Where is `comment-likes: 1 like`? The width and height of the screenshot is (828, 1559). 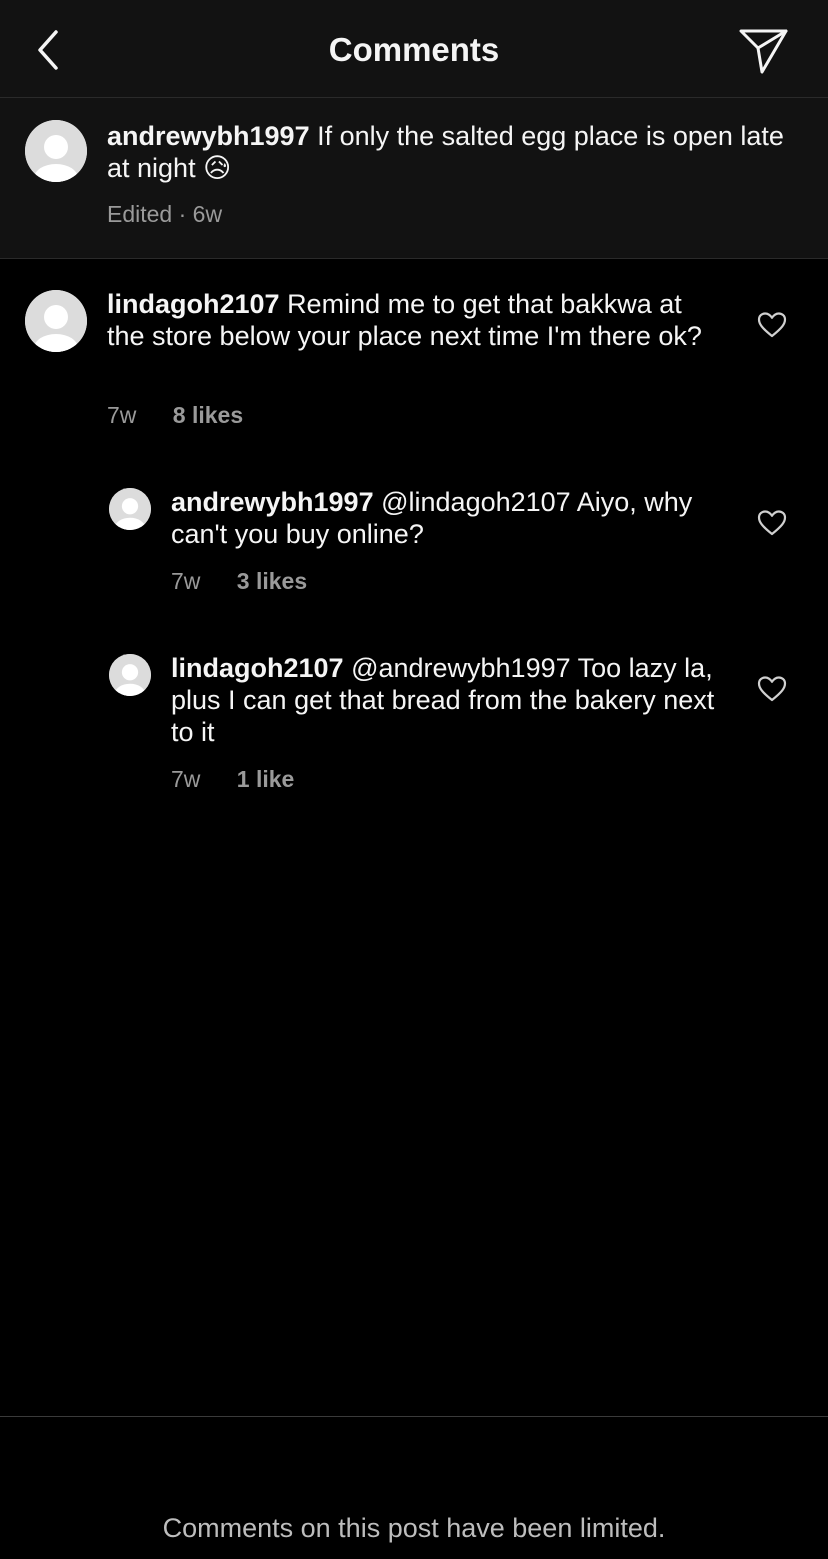 comment-likes: 1 like is located at coordinates (266, 779).